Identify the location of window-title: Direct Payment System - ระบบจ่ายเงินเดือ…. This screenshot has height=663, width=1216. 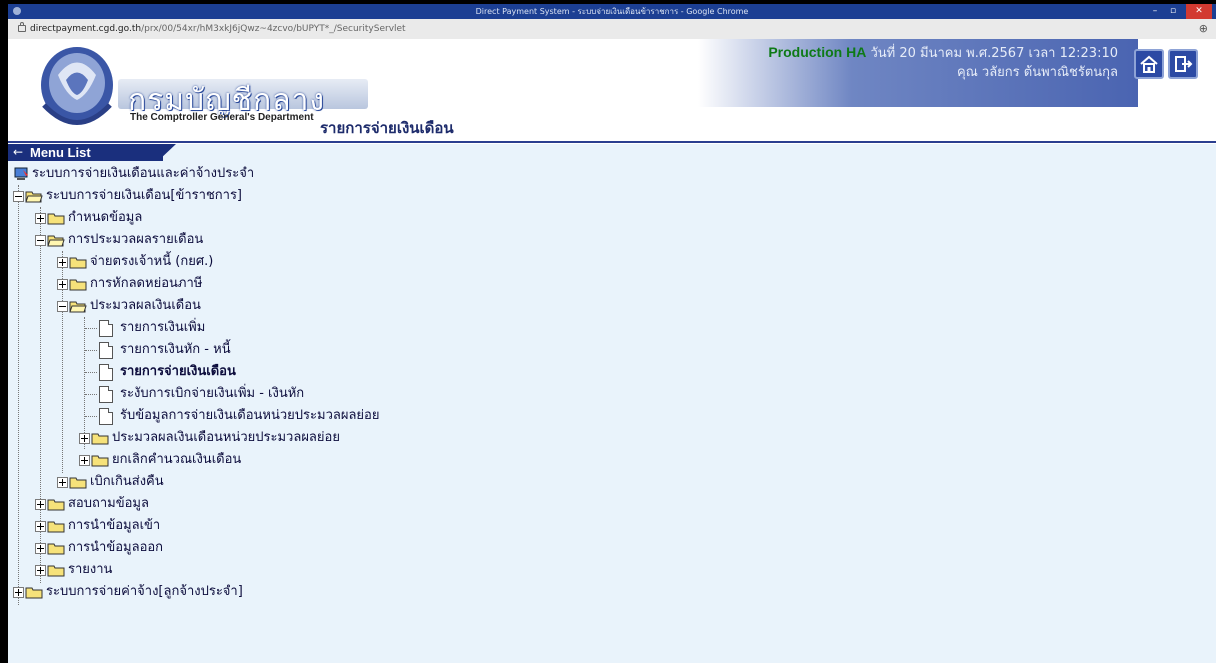
(612, 11).